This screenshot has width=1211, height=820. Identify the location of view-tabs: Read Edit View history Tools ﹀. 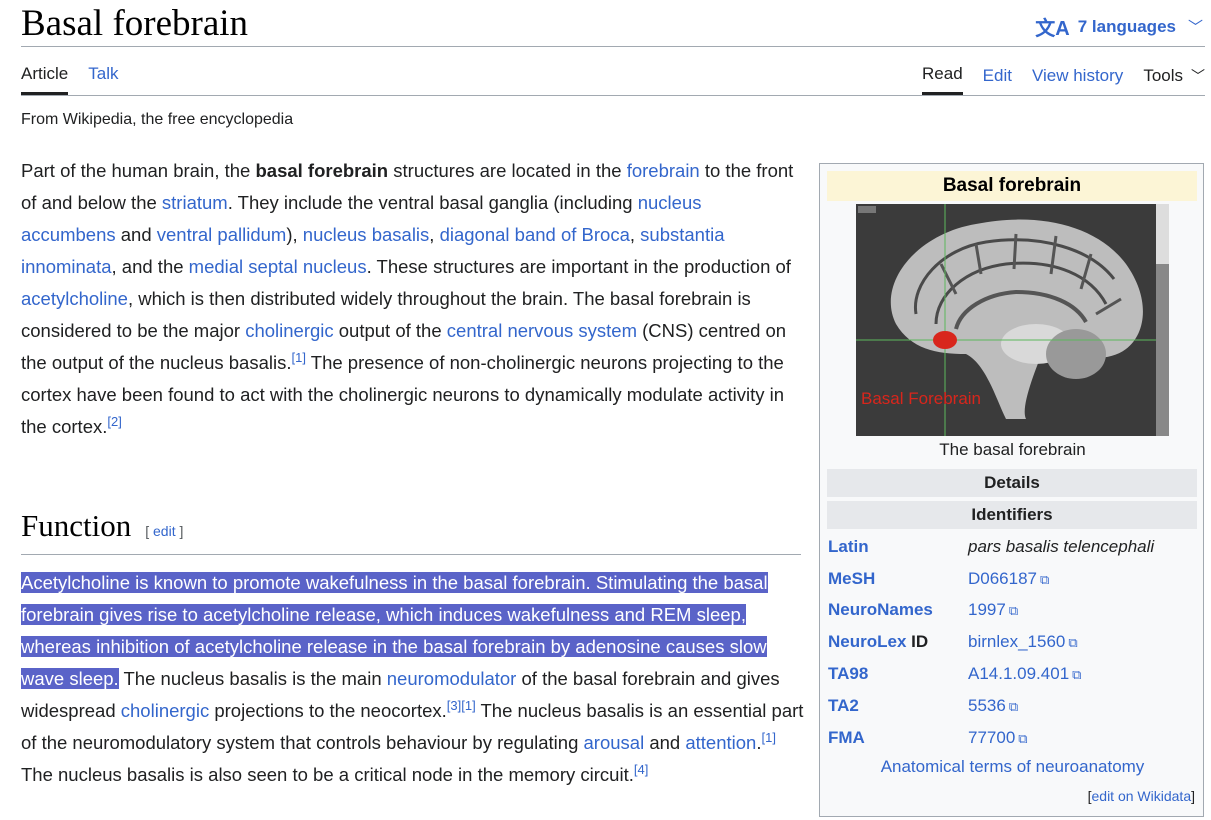
(1063, 79).